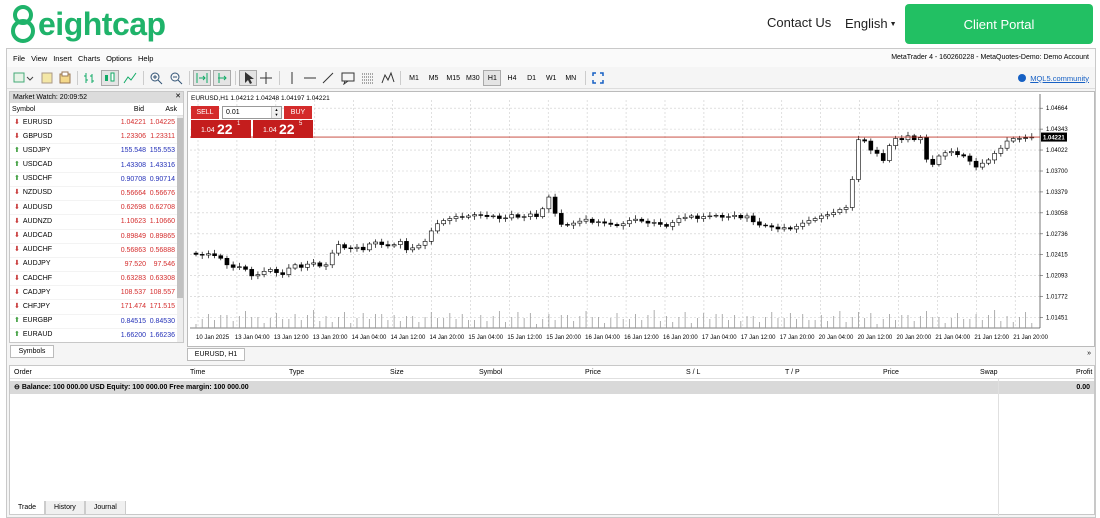 The height and width of the screenshot is (518, 1100). What do you see at coordinates (434, 78) in the screenshot?
I see `timeframe-m5: M5` at bounding box center [434, 78].